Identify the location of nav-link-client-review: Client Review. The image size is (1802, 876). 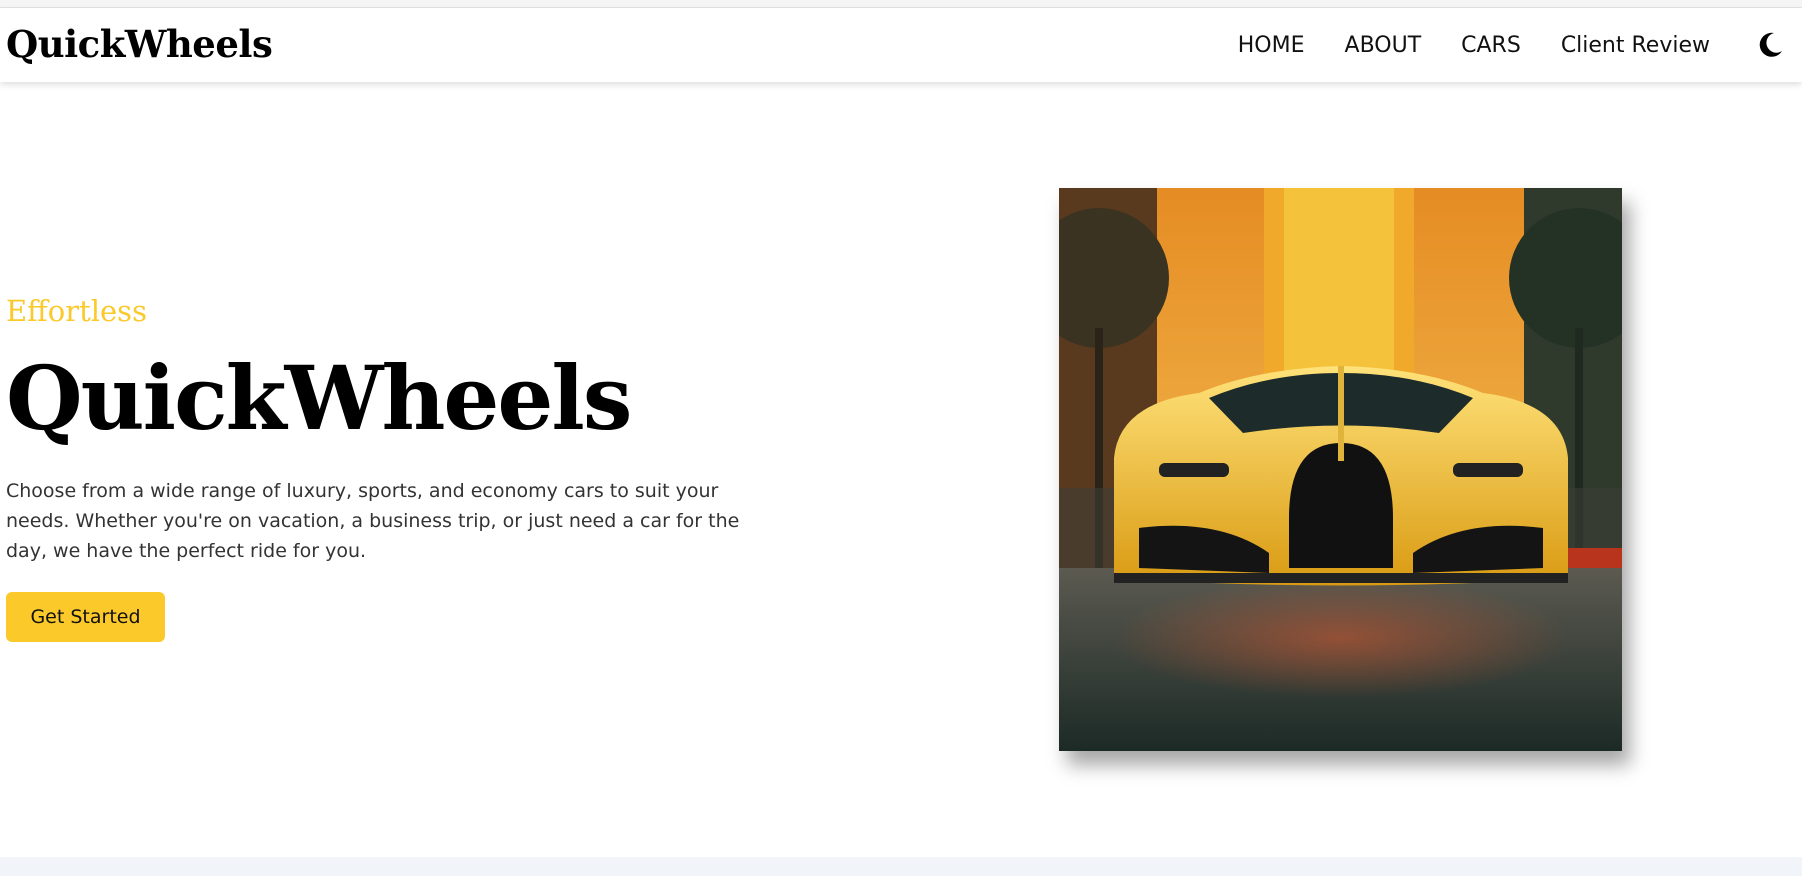
(1635, 45).